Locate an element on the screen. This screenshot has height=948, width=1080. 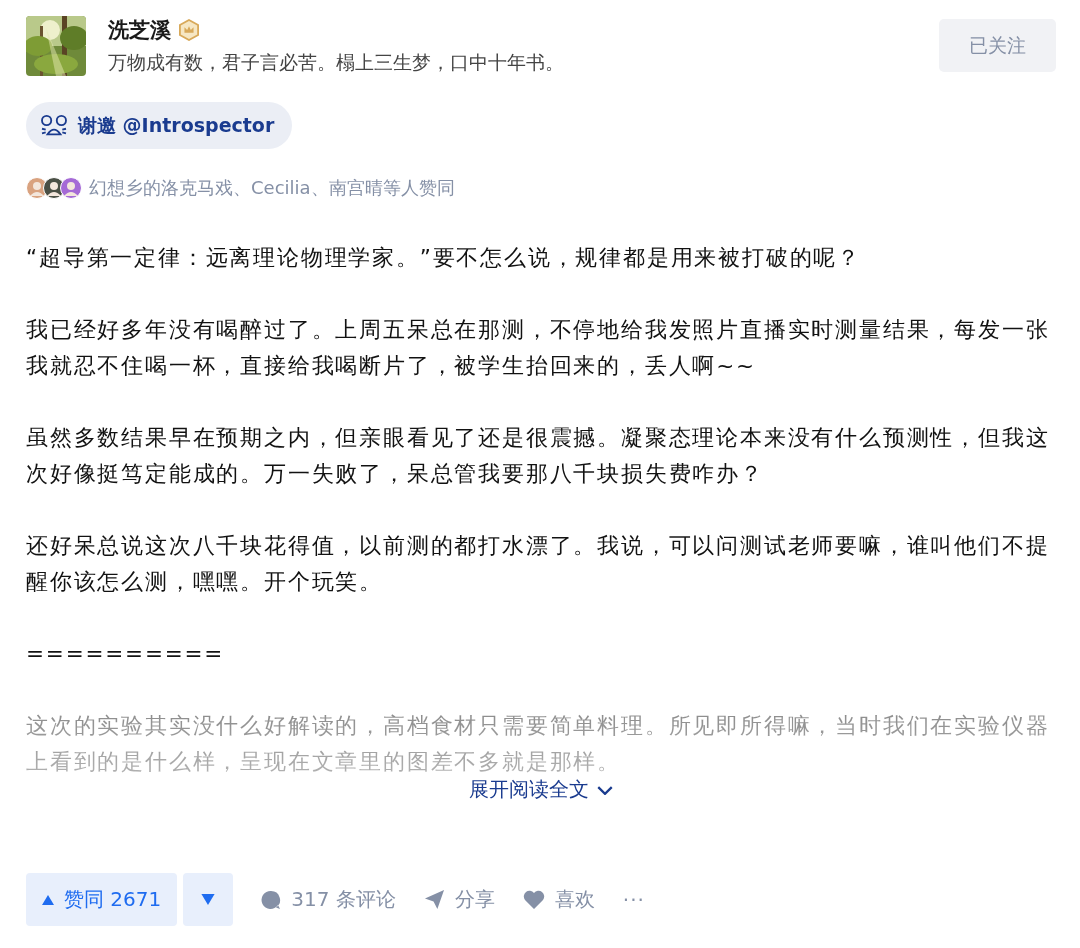
triangle-up-icon is located at coordinates (48, 899).